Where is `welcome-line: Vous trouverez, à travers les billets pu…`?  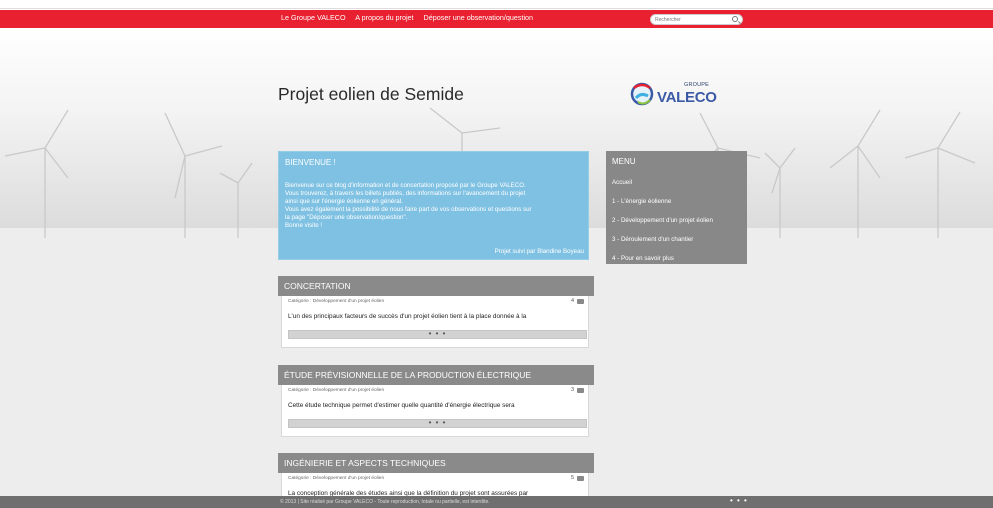 welcome-line: Vous trouverez, à travers les billets pu… is located at coordinates (405, 193).